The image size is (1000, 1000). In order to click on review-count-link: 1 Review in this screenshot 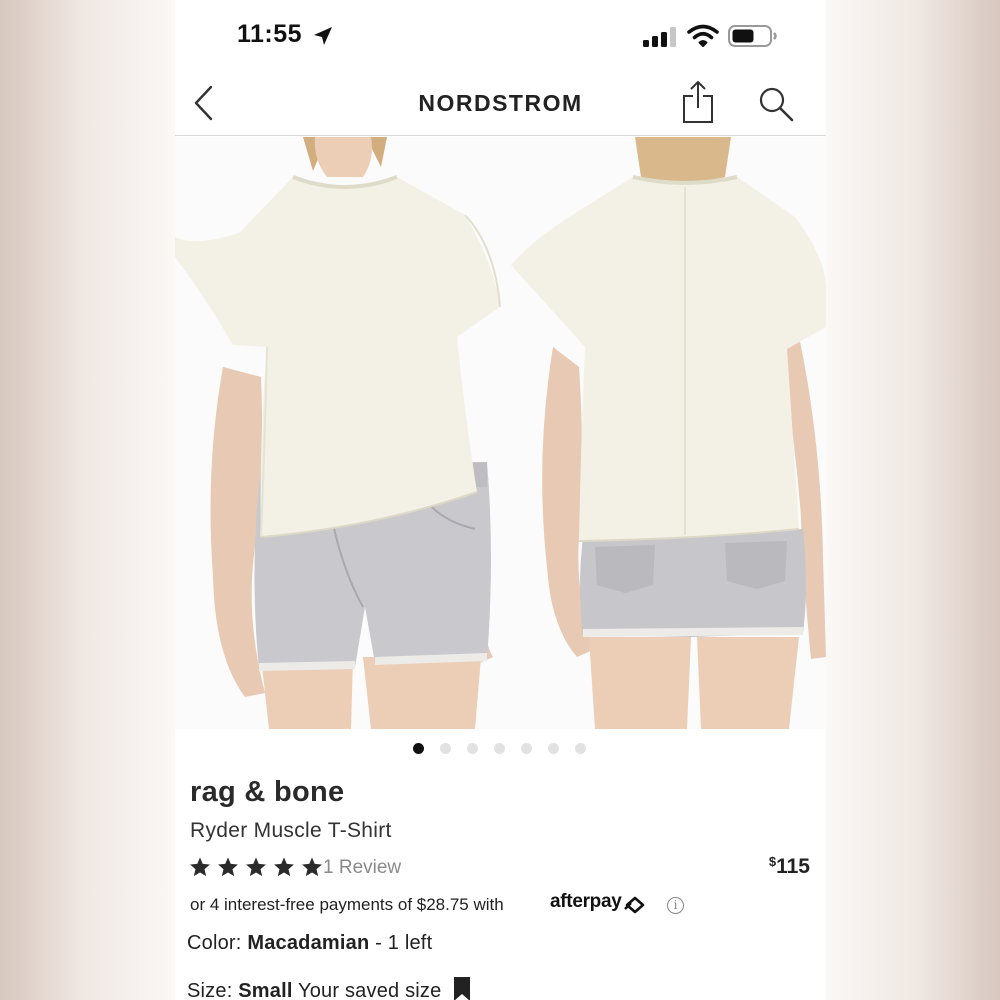, I will do `click(362, 868)`.